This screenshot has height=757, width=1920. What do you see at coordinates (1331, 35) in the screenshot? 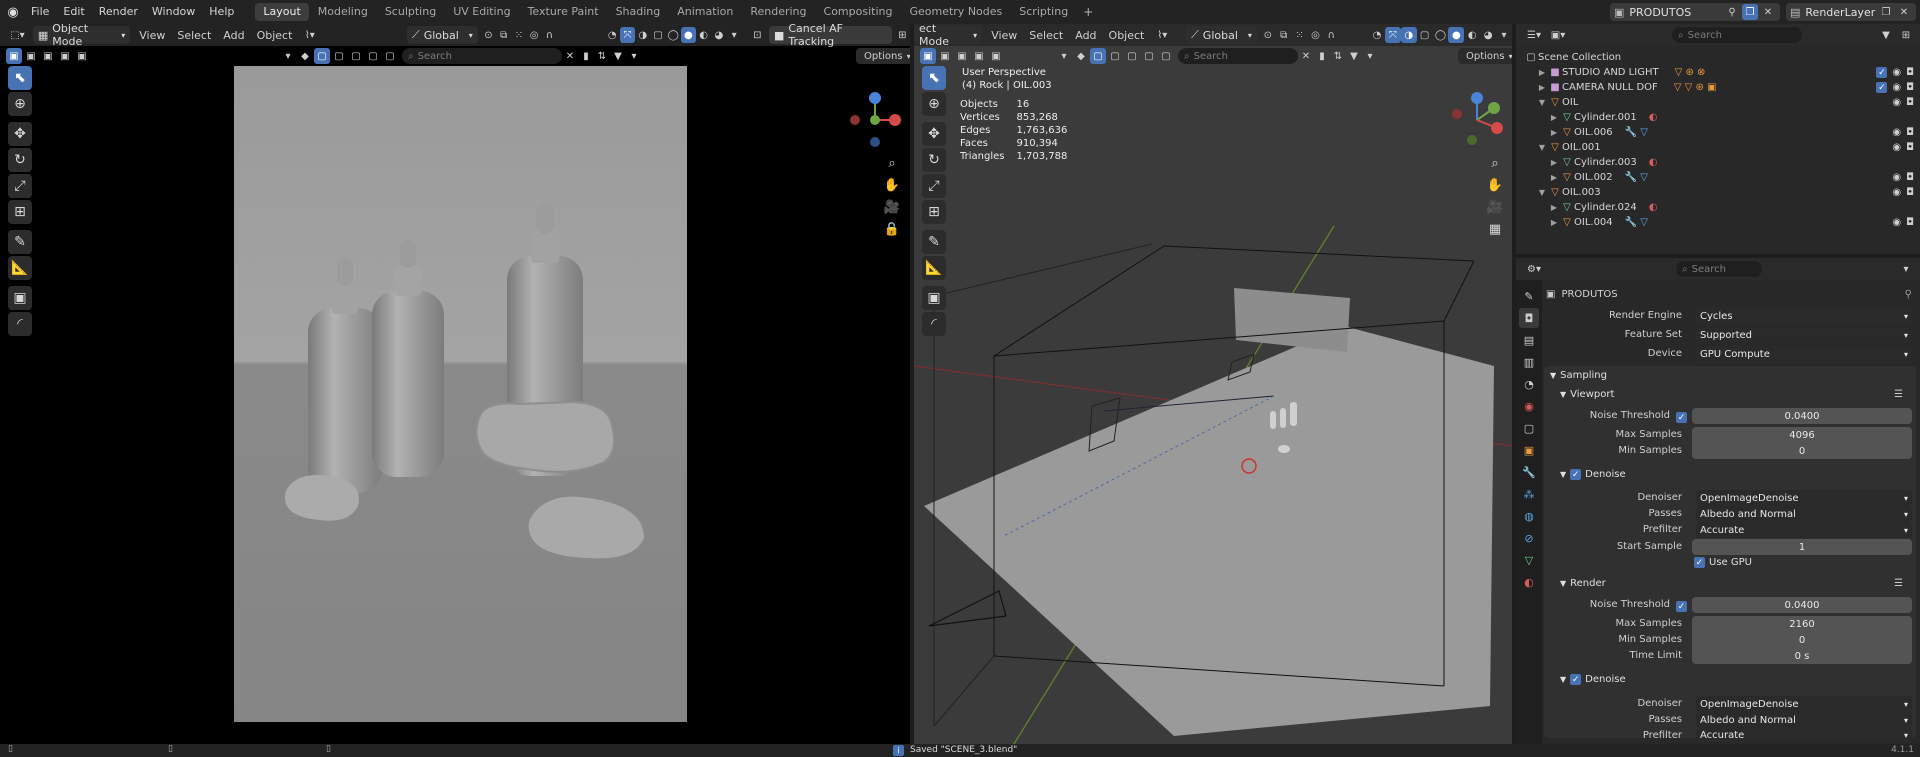
I see `right-falloff-icon: ∩` at bounding box center [1331, 35].